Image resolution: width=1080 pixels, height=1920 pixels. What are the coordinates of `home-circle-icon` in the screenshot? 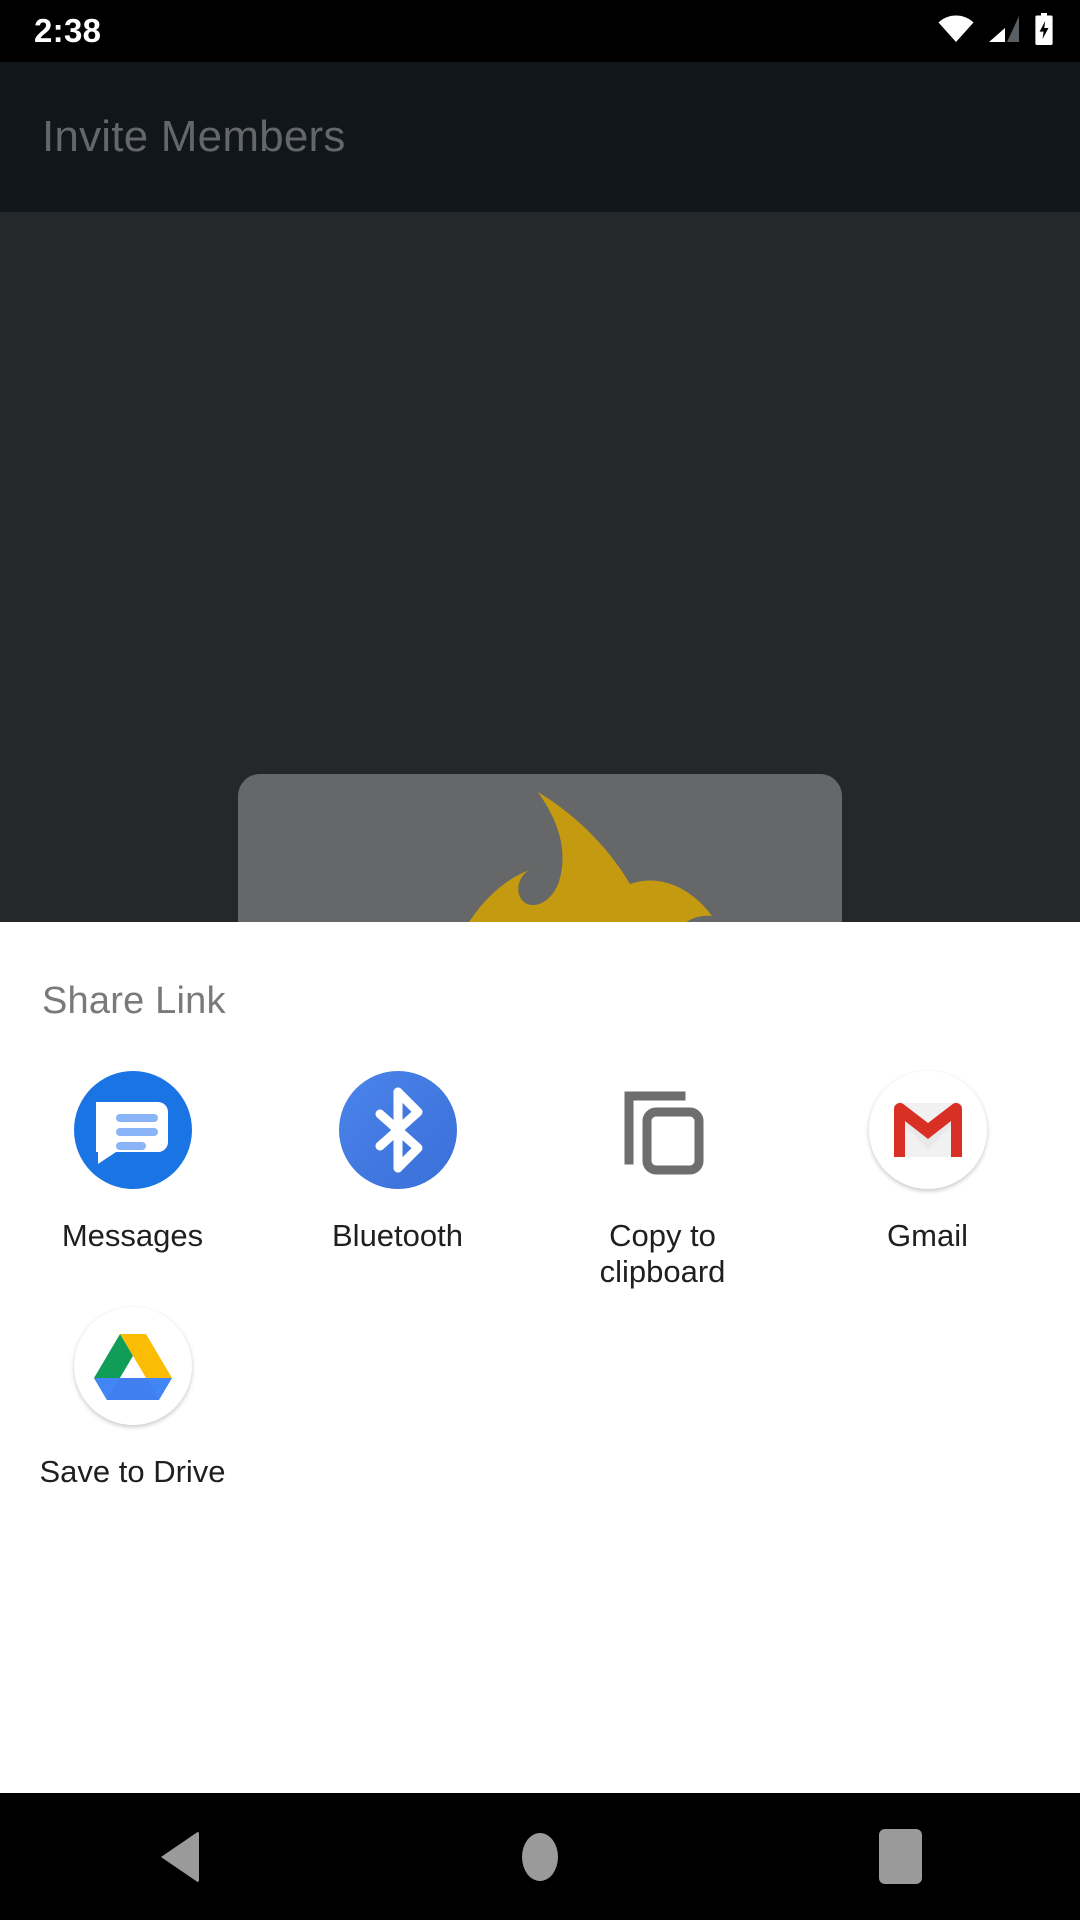 It's located at (540, 1856).